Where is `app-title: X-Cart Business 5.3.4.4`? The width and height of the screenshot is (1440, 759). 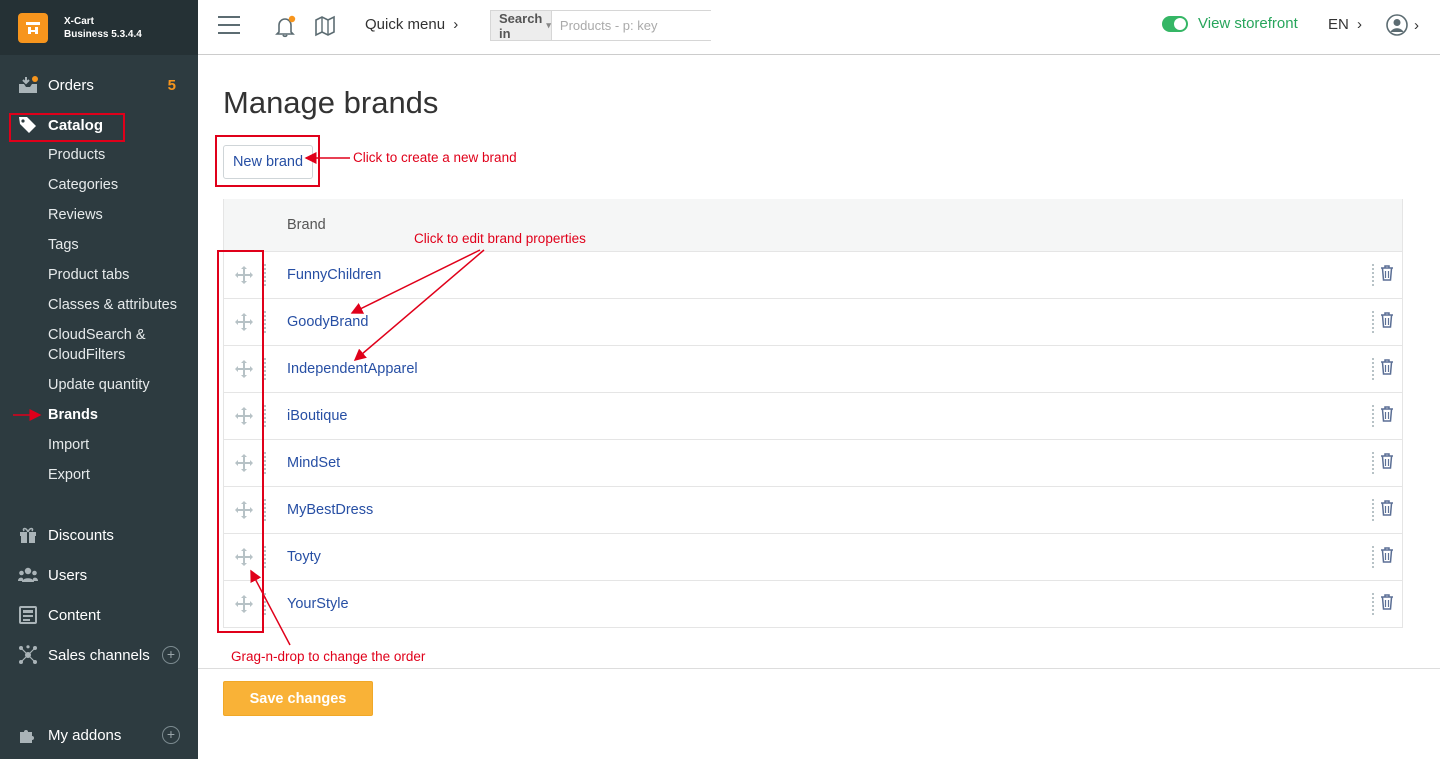 app-title: X-Cart Business 5.3.4.4 is located at coordinates (103, 28).